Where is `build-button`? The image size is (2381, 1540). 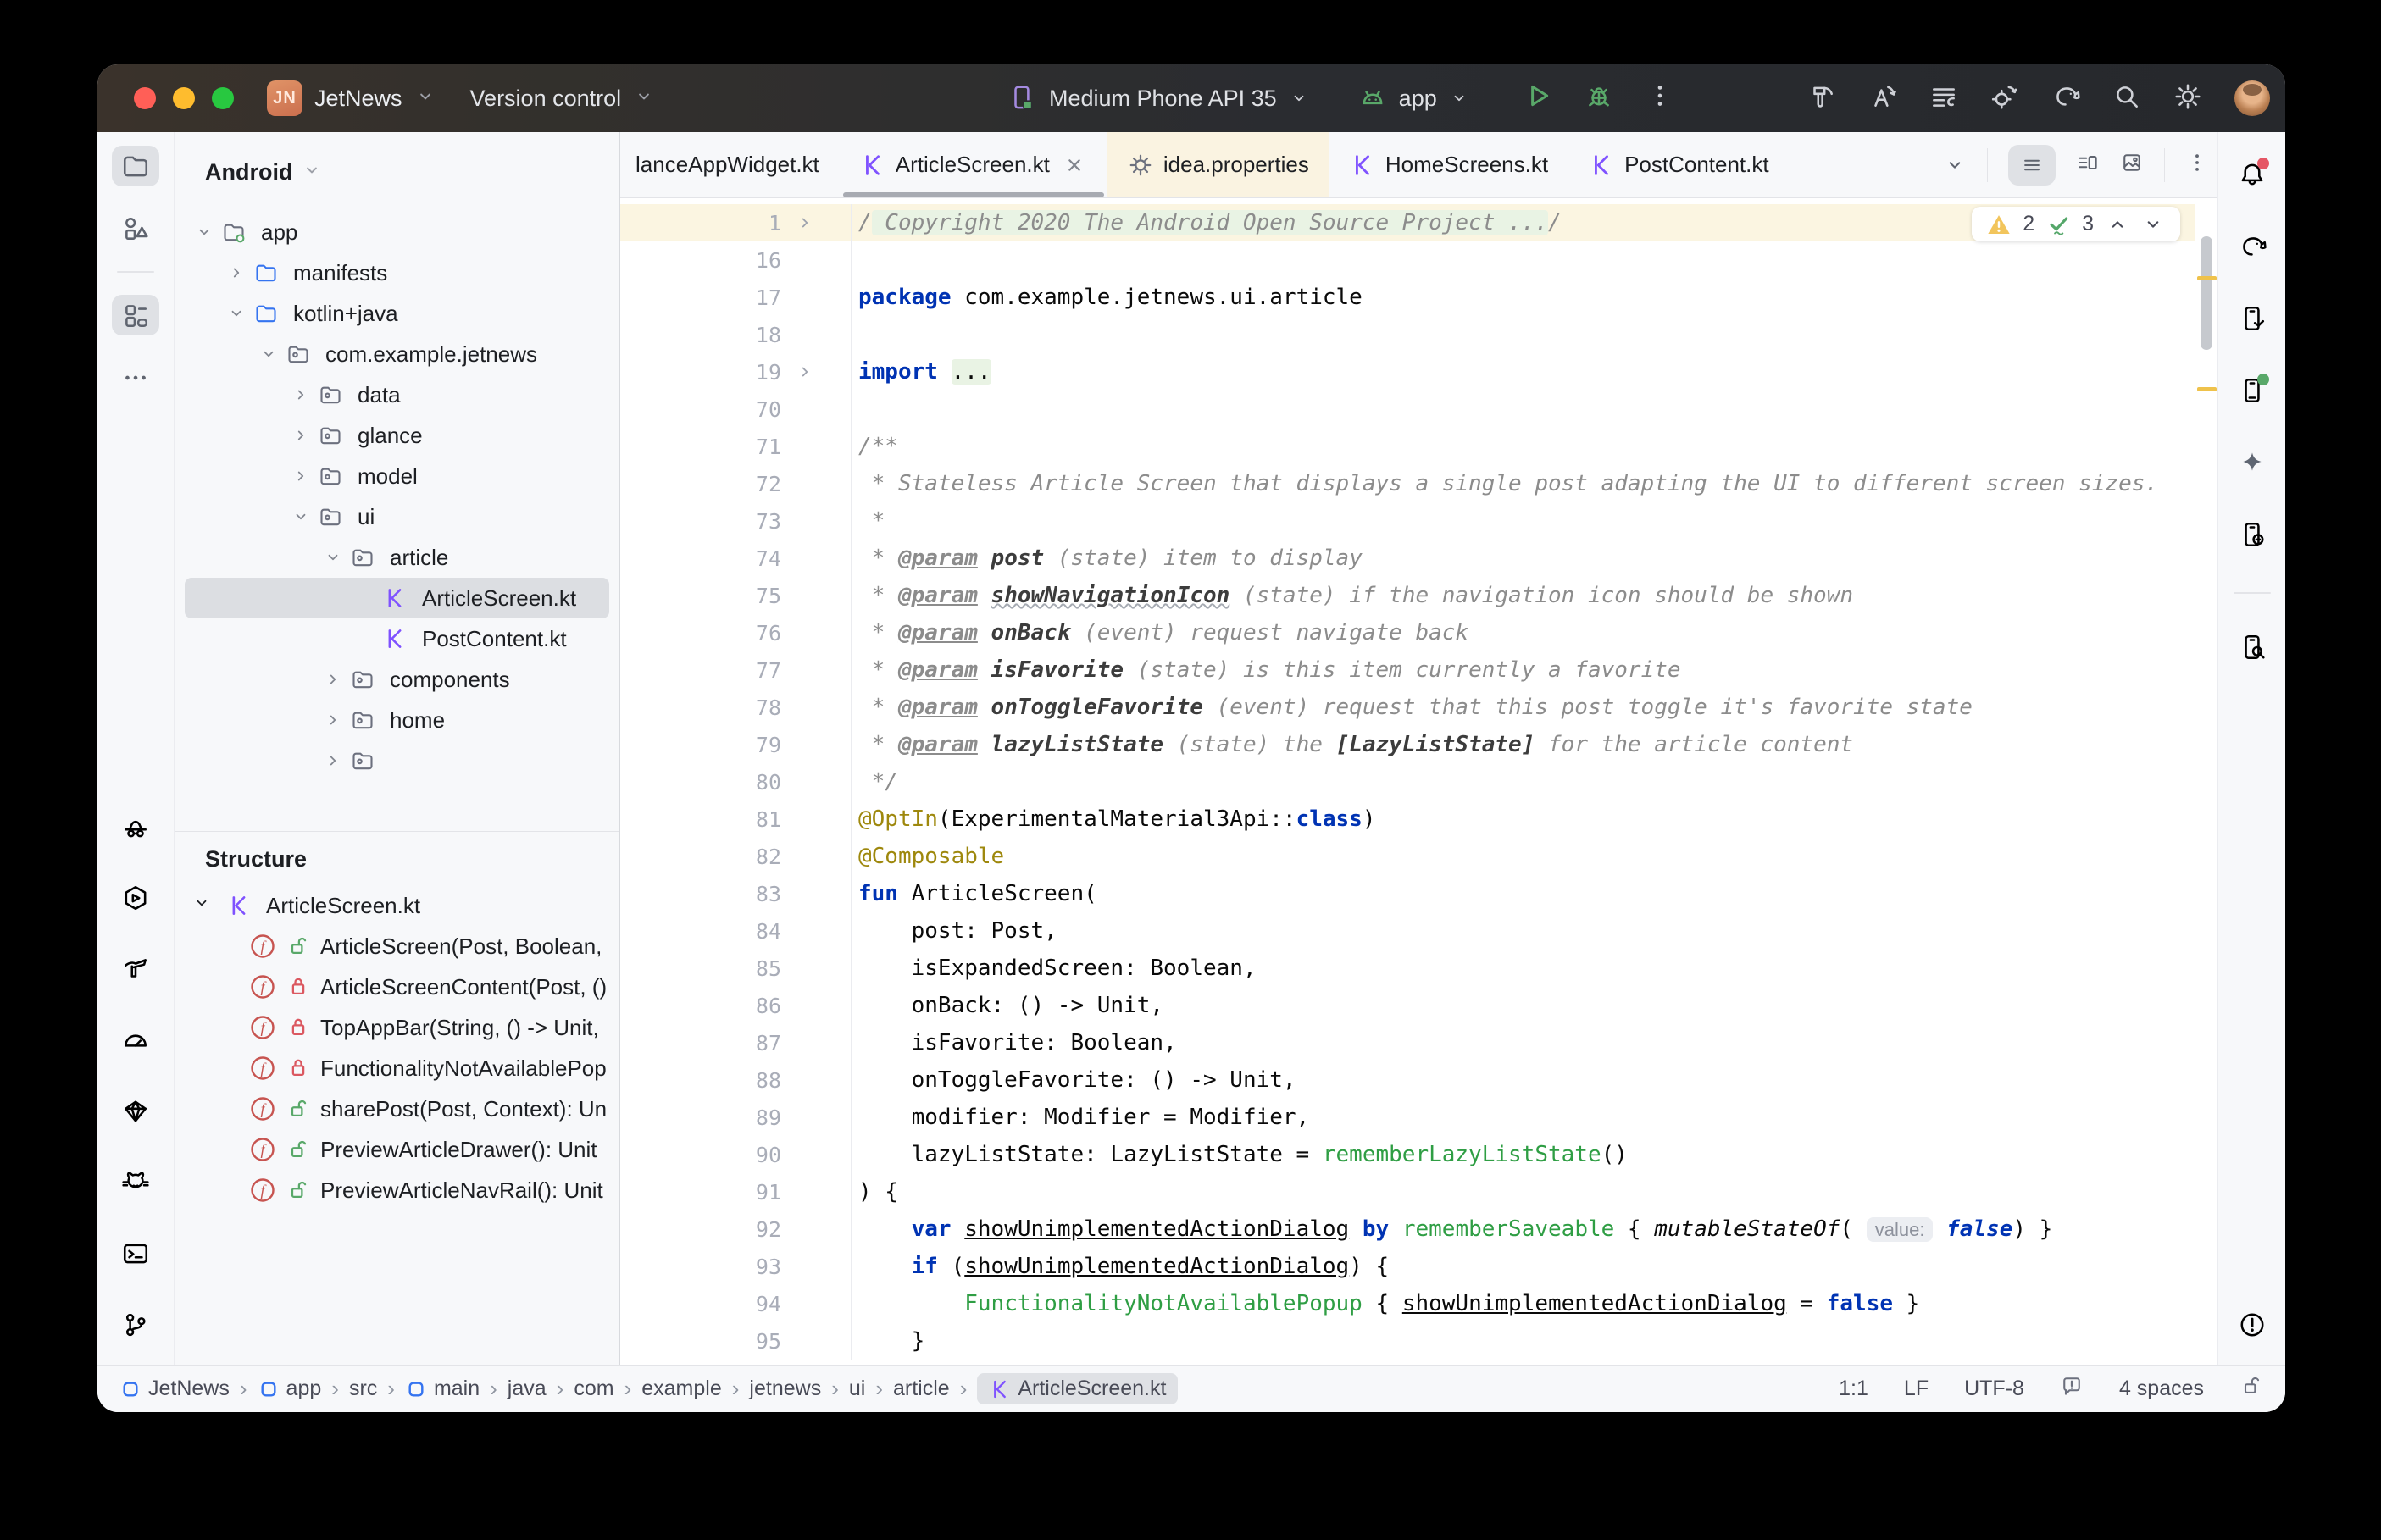 build-button is located at coordinates (1821, 98).